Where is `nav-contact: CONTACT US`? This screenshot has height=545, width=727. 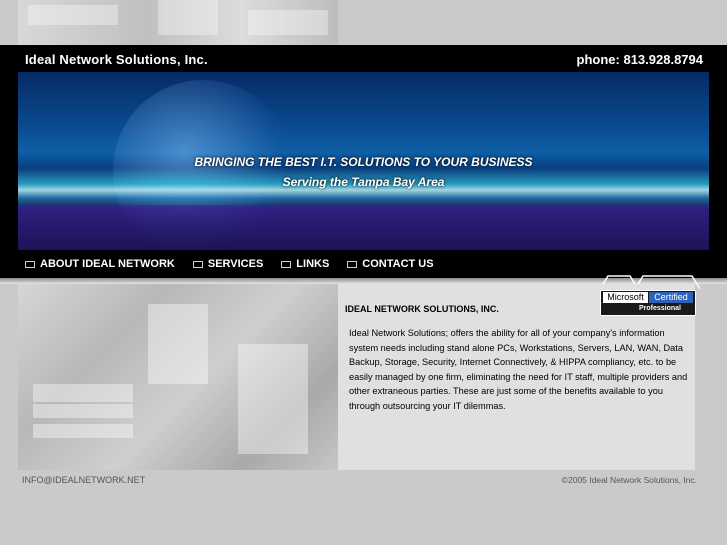 nav-contact: CONTACT US is located at coordinates (390, 264).